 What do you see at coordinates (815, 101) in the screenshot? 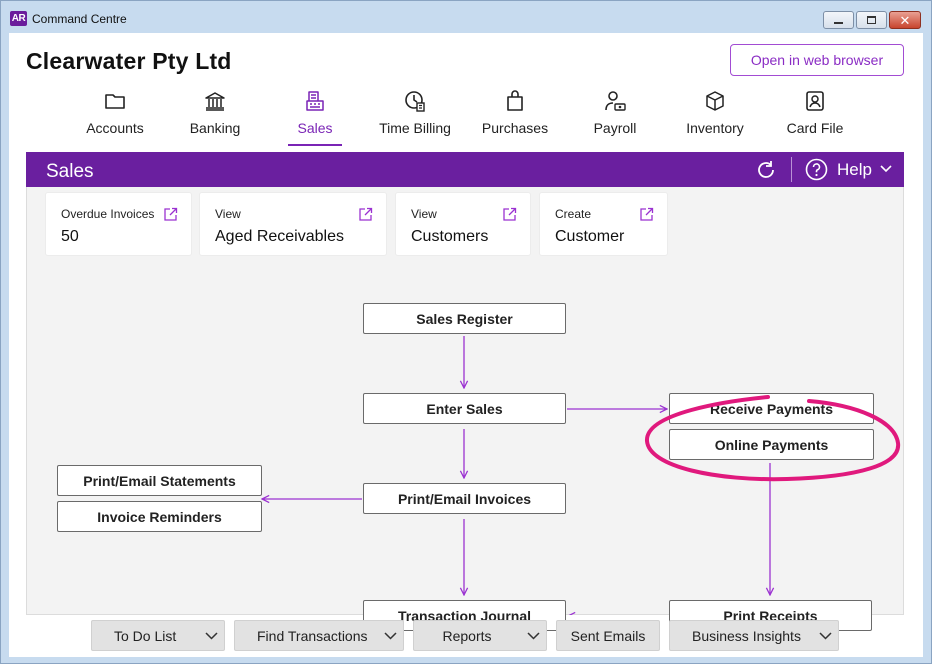
I see `contact-card-icon` at bounding box center [815, 101].